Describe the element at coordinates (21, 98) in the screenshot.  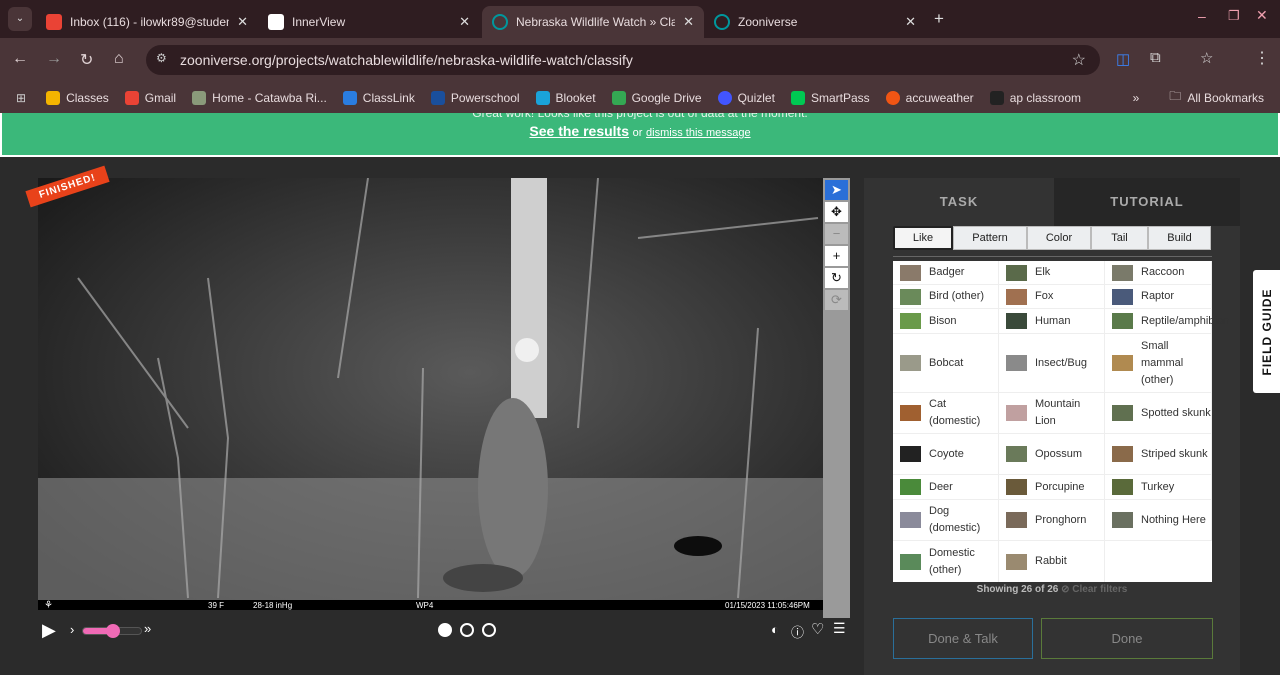
I see `apps-icon: ⊞` at that location.